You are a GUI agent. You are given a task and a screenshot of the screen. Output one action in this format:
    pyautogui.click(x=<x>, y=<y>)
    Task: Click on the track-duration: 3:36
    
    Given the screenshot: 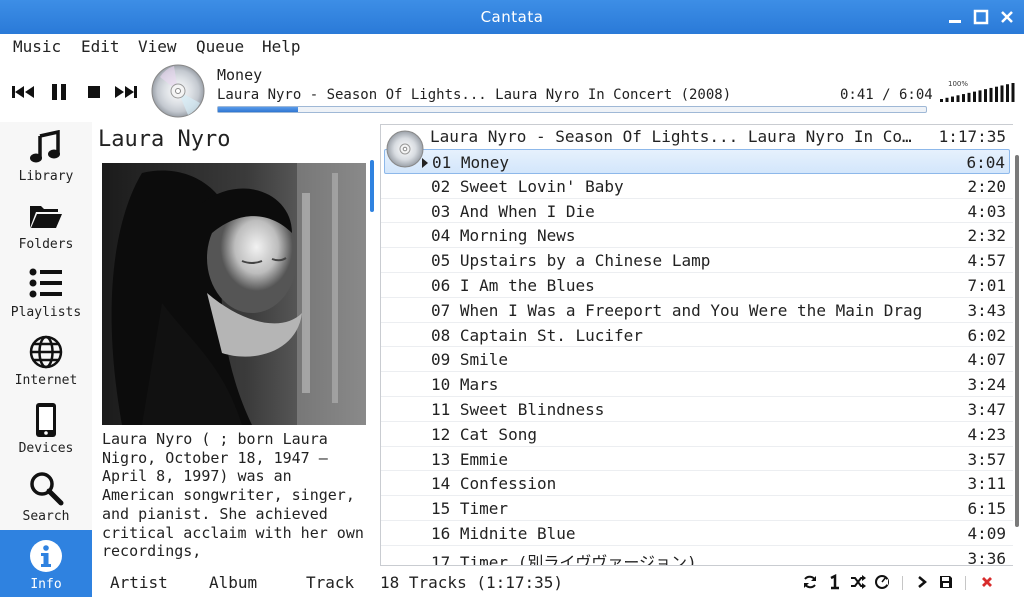 What is the action you would take?
    pyautogui.click(x=986, y=557)
    